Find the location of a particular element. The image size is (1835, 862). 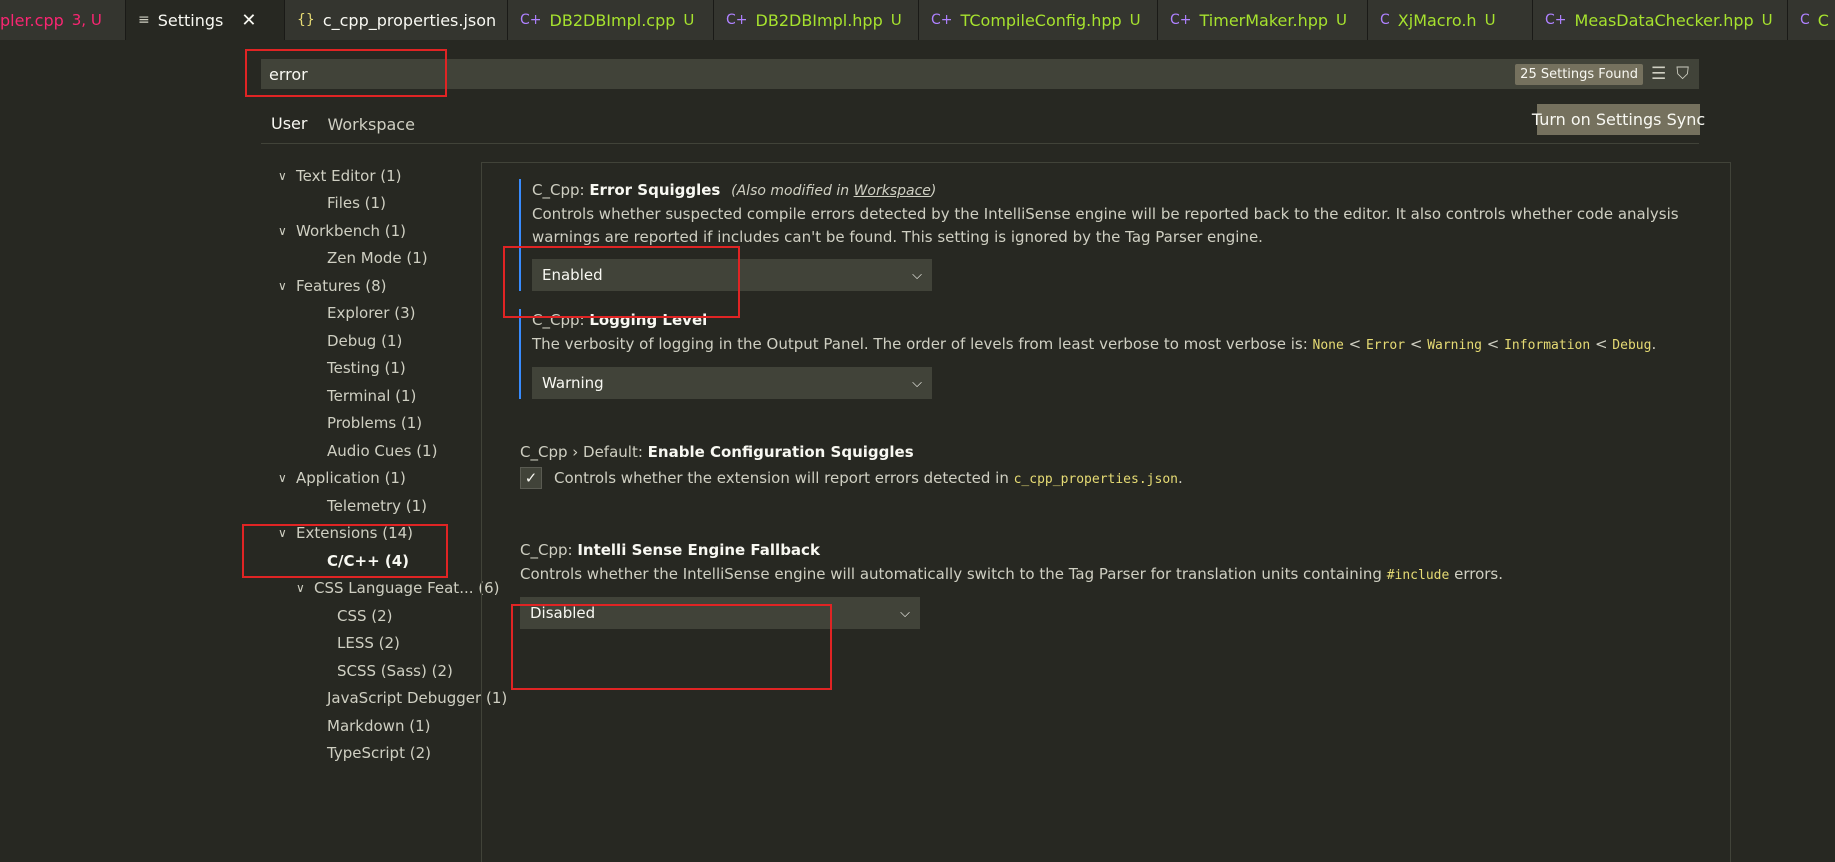

toc-item-application-1: ∨ Application (1) is located at coordinates (342, 478).